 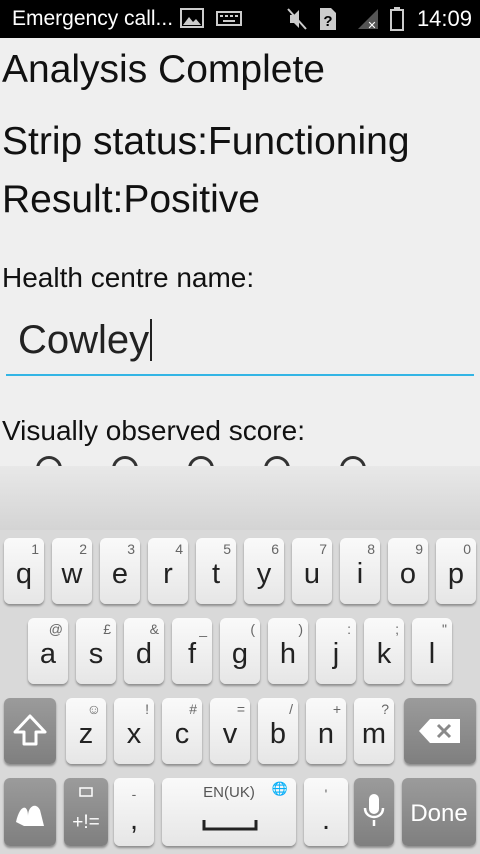 I want to click on comma-key: - ,, so click(x=134, y=812).